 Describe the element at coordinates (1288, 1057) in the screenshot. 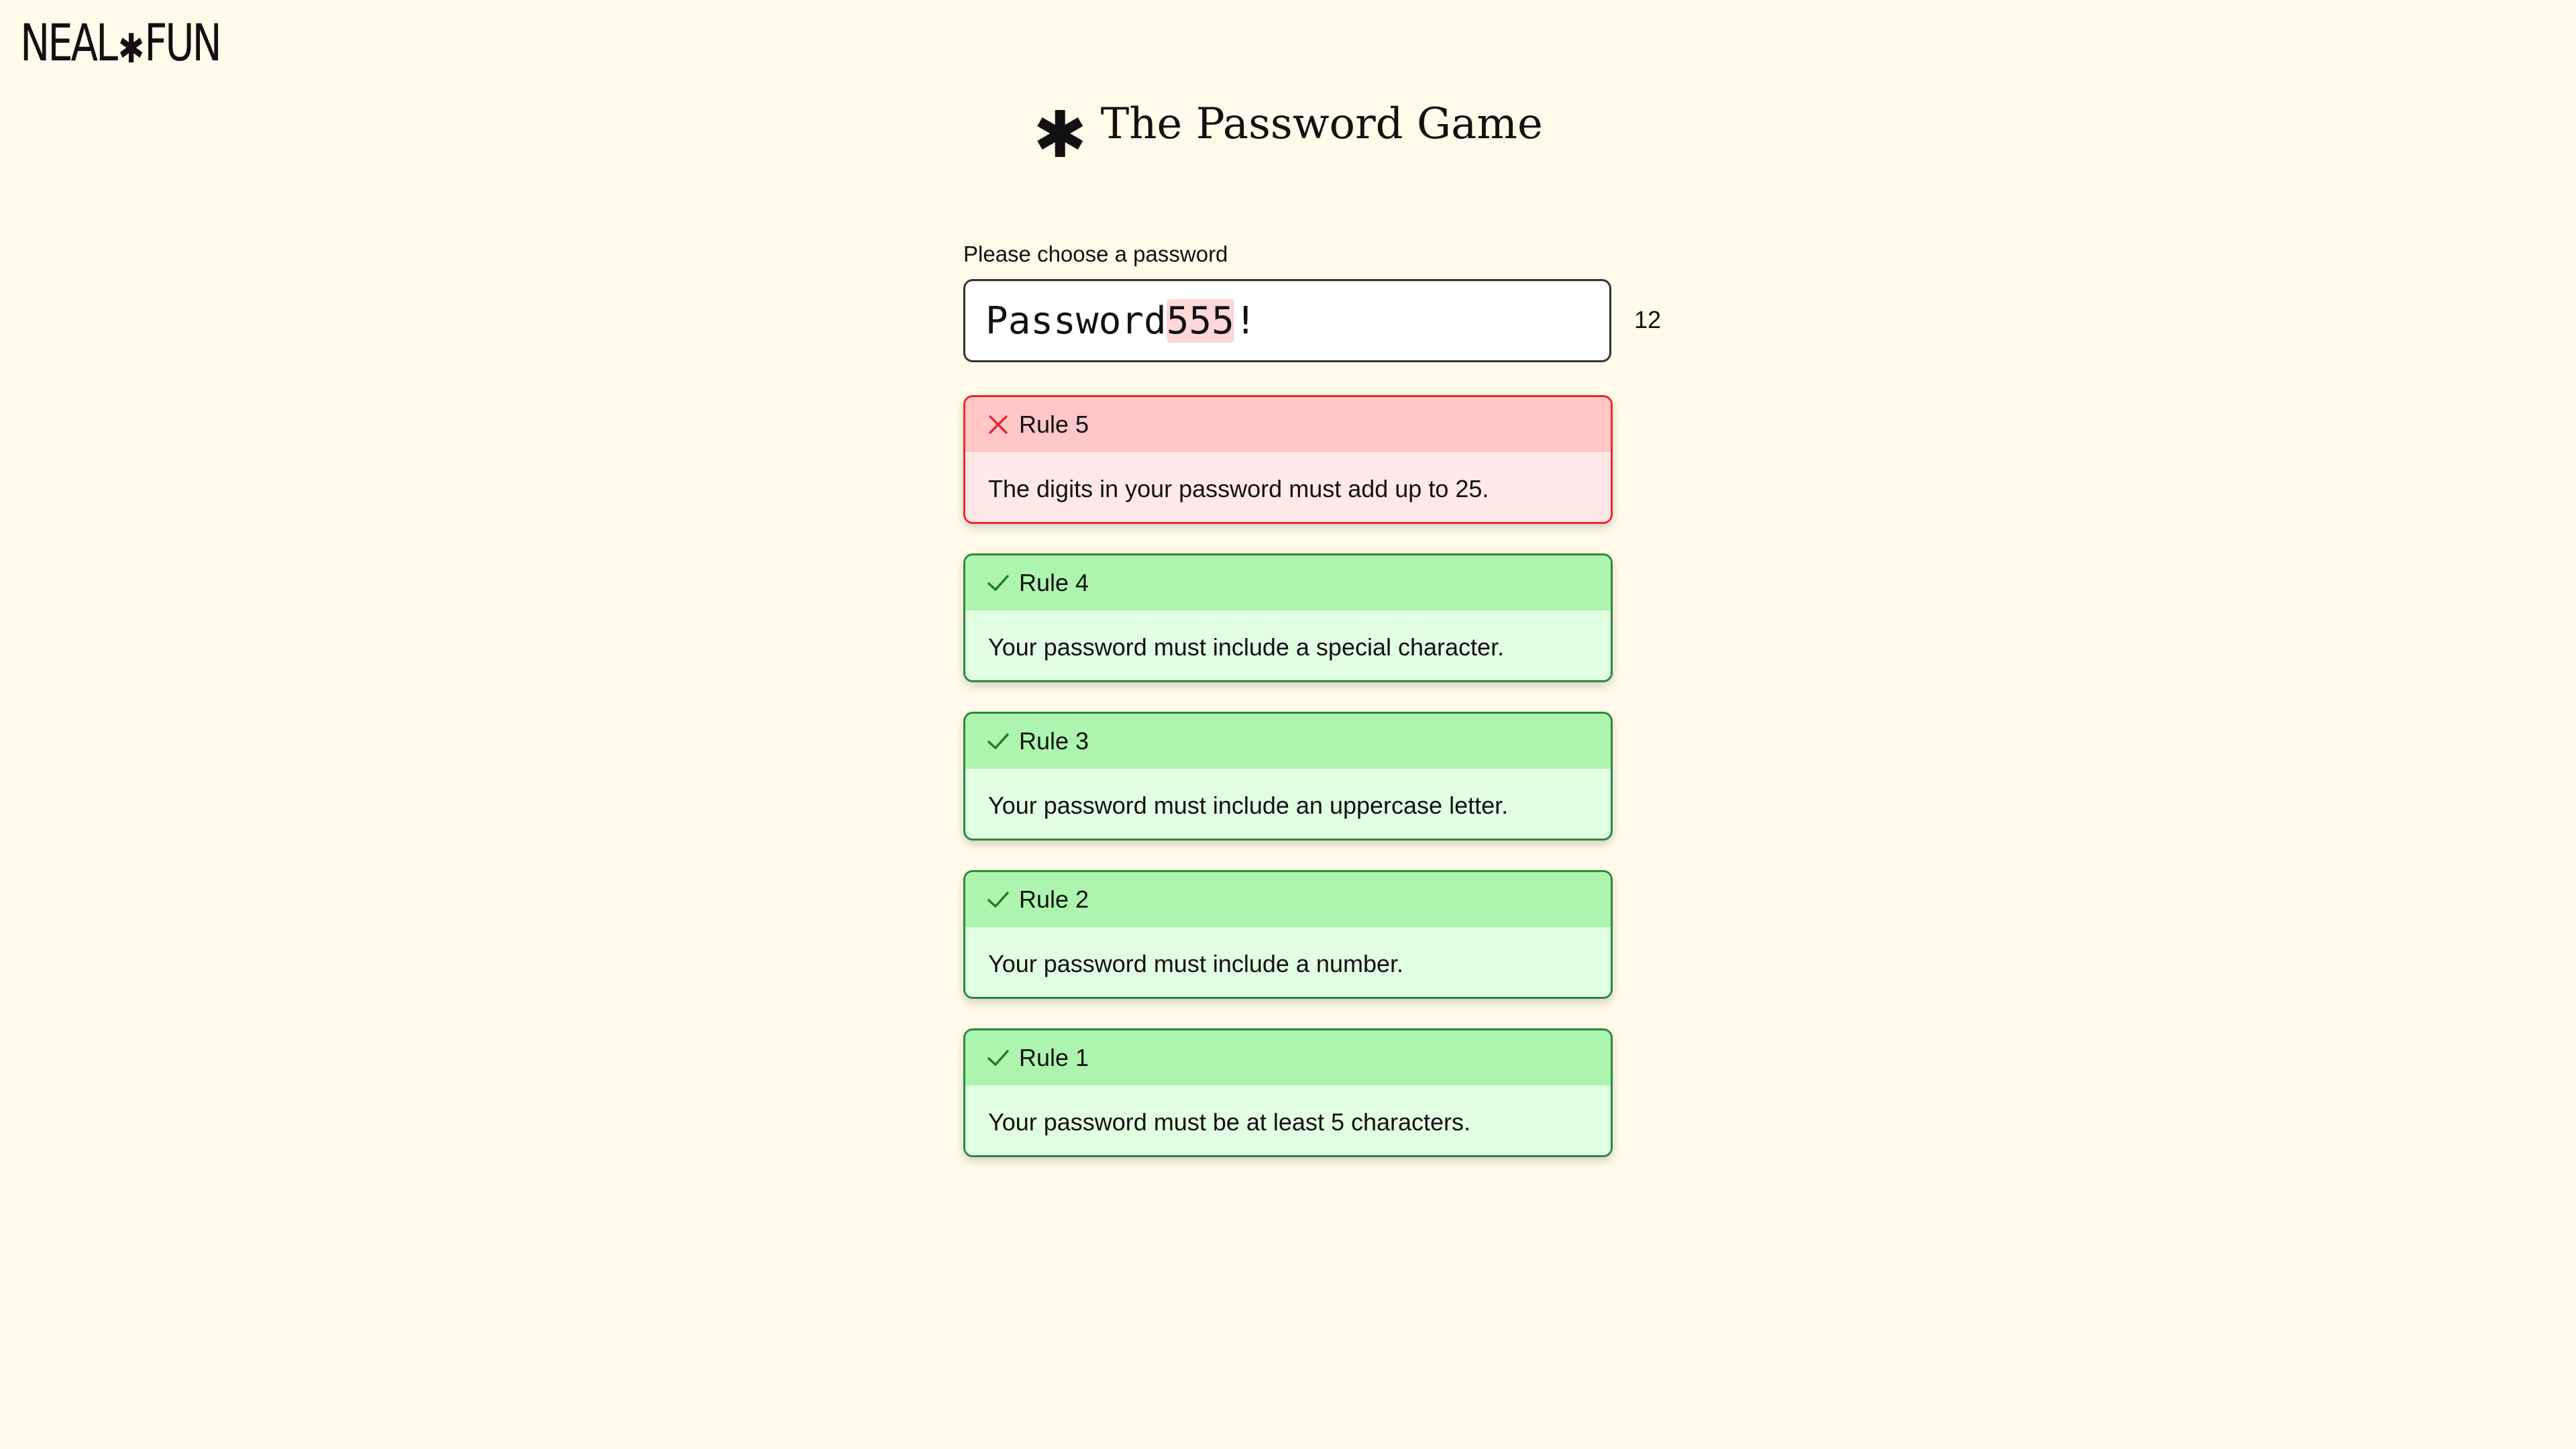

I see `rule-header: Rule 1` at that location.